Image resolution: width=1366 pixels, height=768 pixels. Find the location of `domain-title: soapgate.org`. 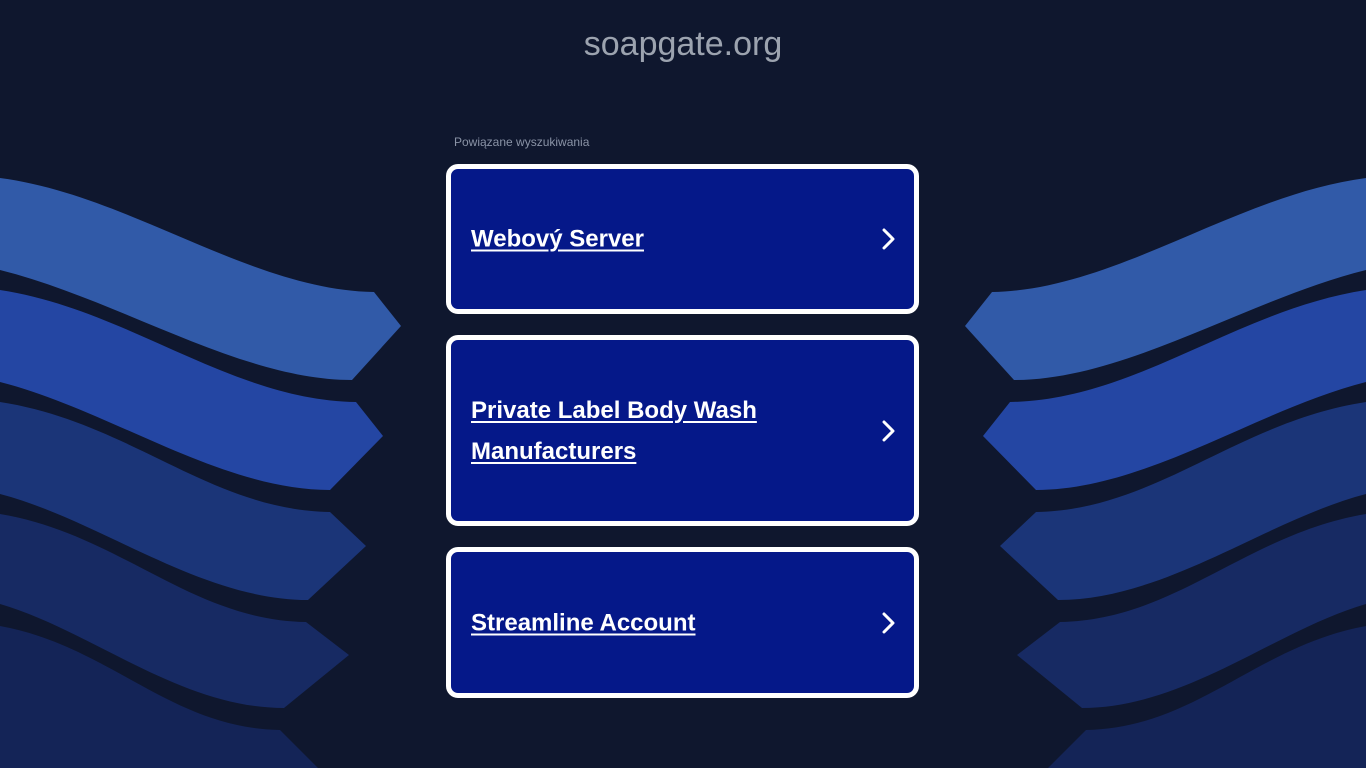

domain-title: soapgate.org is located at coordinates (683, 44).